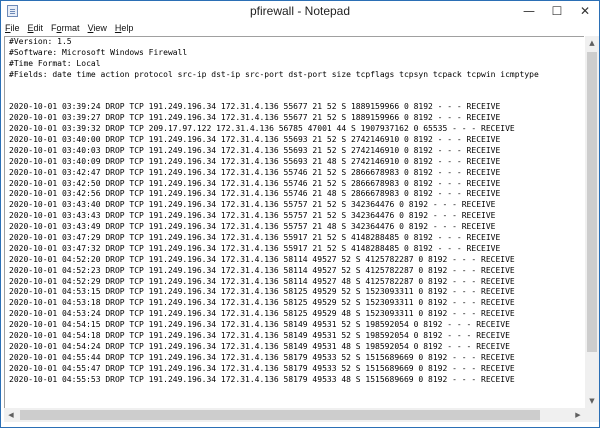 This screenshot has height=428, width=600. I want to click on scroll-right-icon: ▶, so click(578, 415).